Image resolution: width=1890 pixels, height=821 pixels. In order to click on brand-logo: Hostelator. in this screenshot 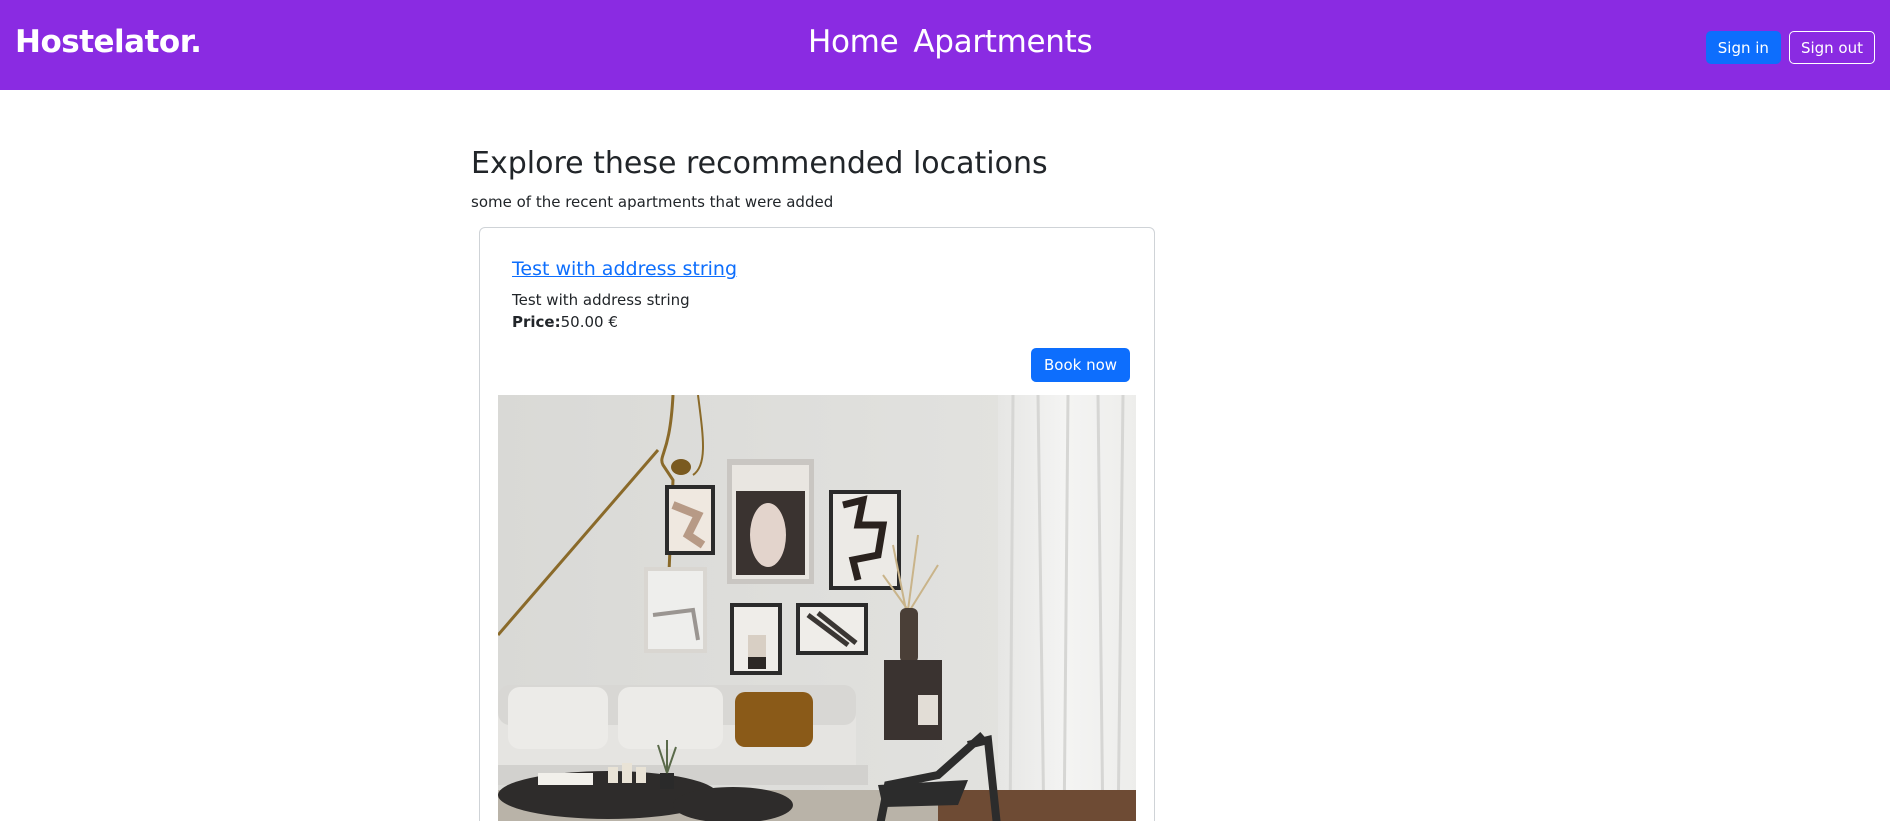, I will do `click(108, 42)`.